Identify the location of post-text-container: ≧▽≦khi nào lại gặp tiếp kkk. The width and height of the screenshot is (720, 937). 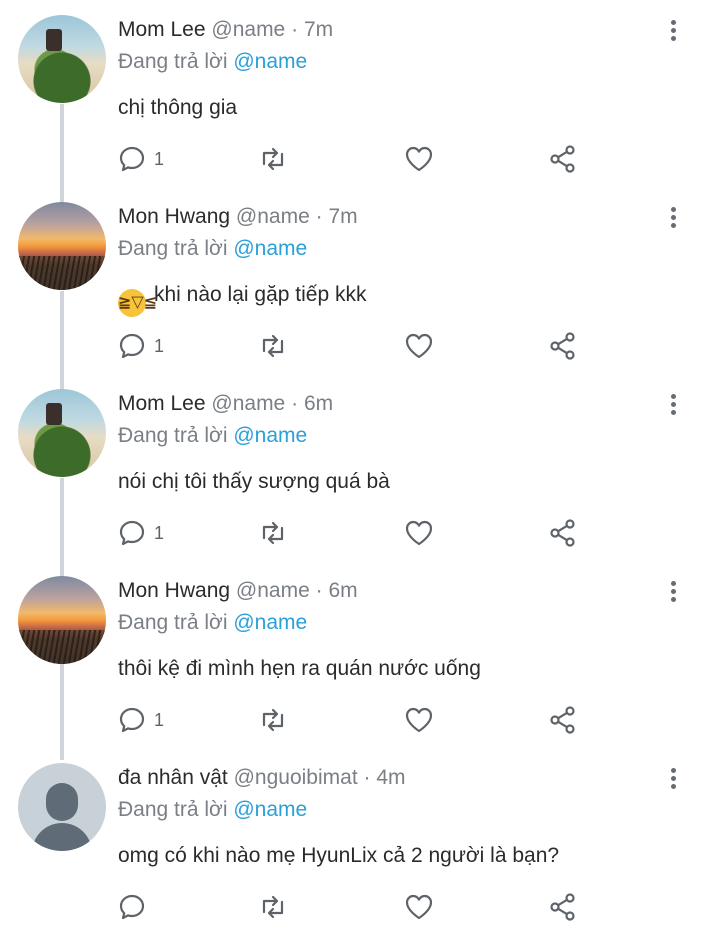
(242, 299).